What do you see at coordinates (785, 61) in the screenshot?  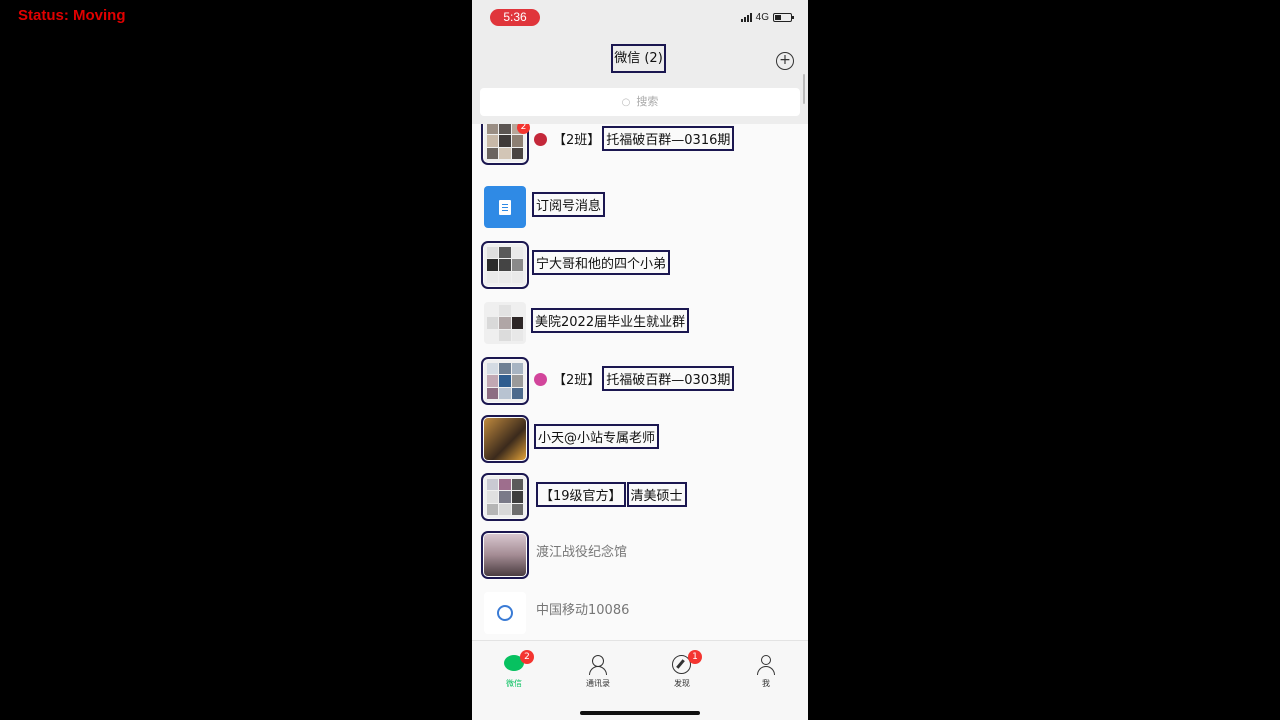 I see `plus-circle-icon: +` at bounding box center [785, 61].